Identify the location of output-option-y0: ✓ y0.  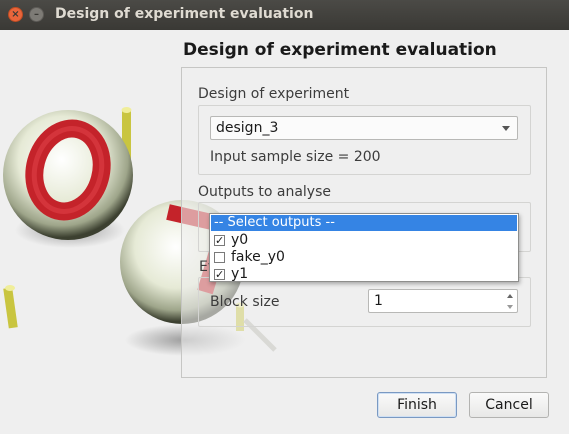
(364, 240).